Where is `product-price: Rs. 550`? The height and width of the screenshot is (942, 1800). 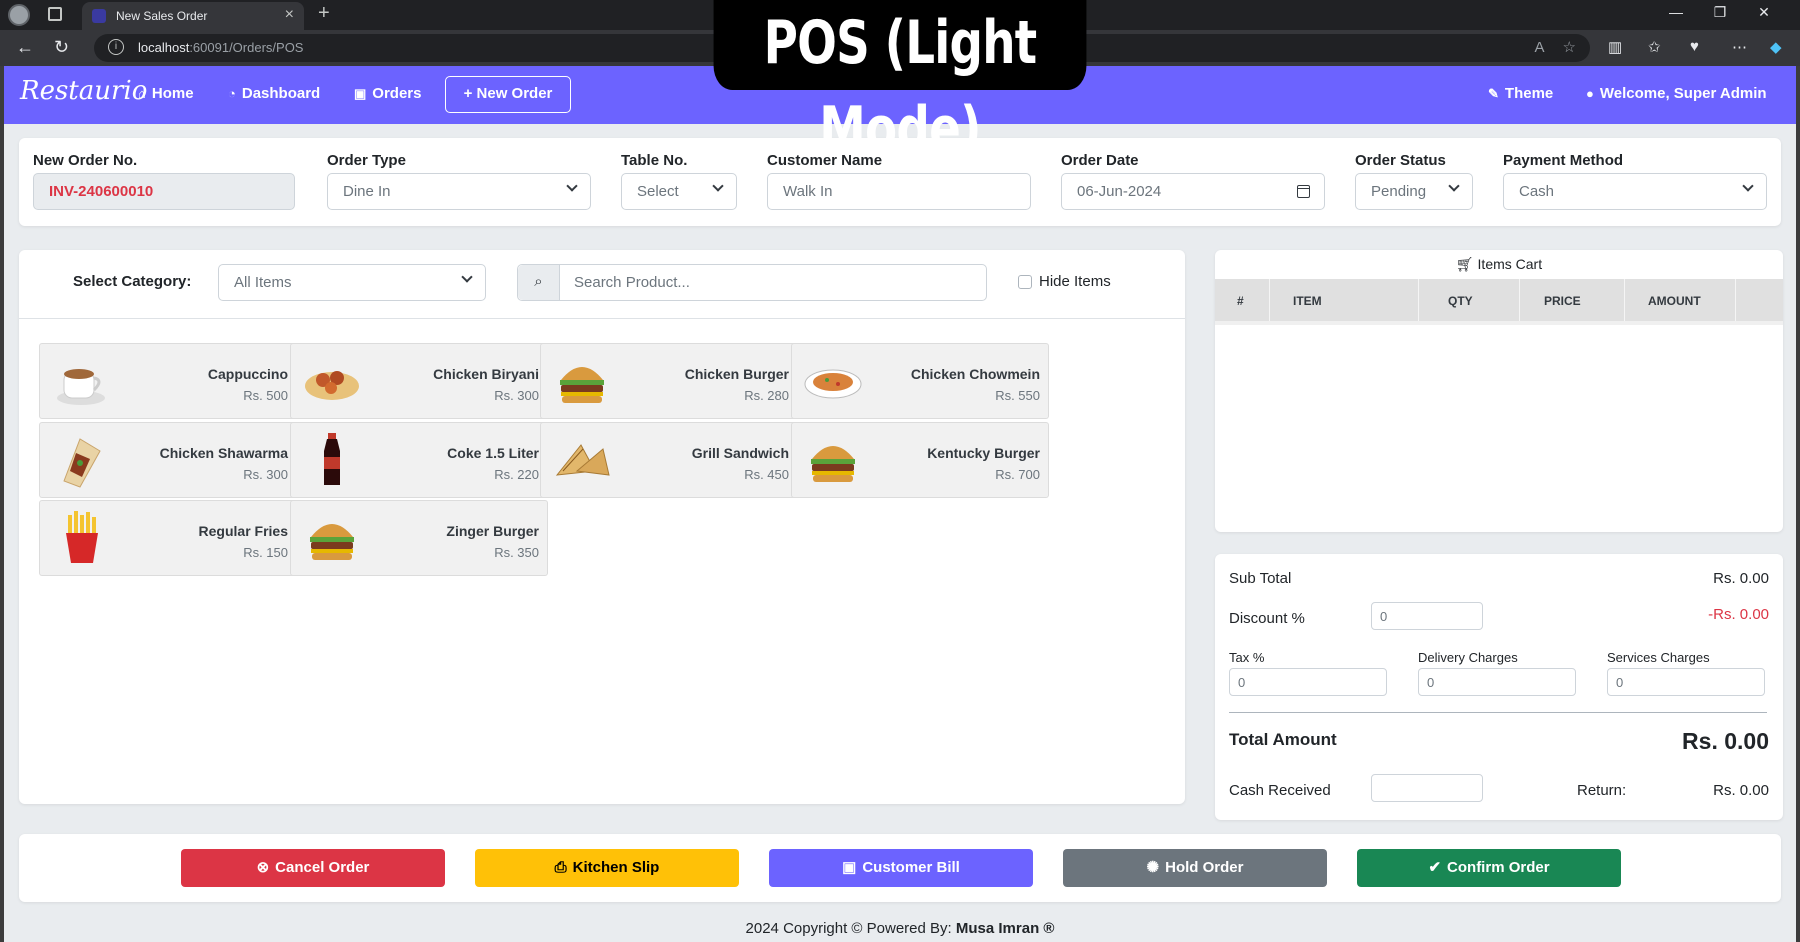 product-price: Rs. 550 is located at coordinates (1017, 395).